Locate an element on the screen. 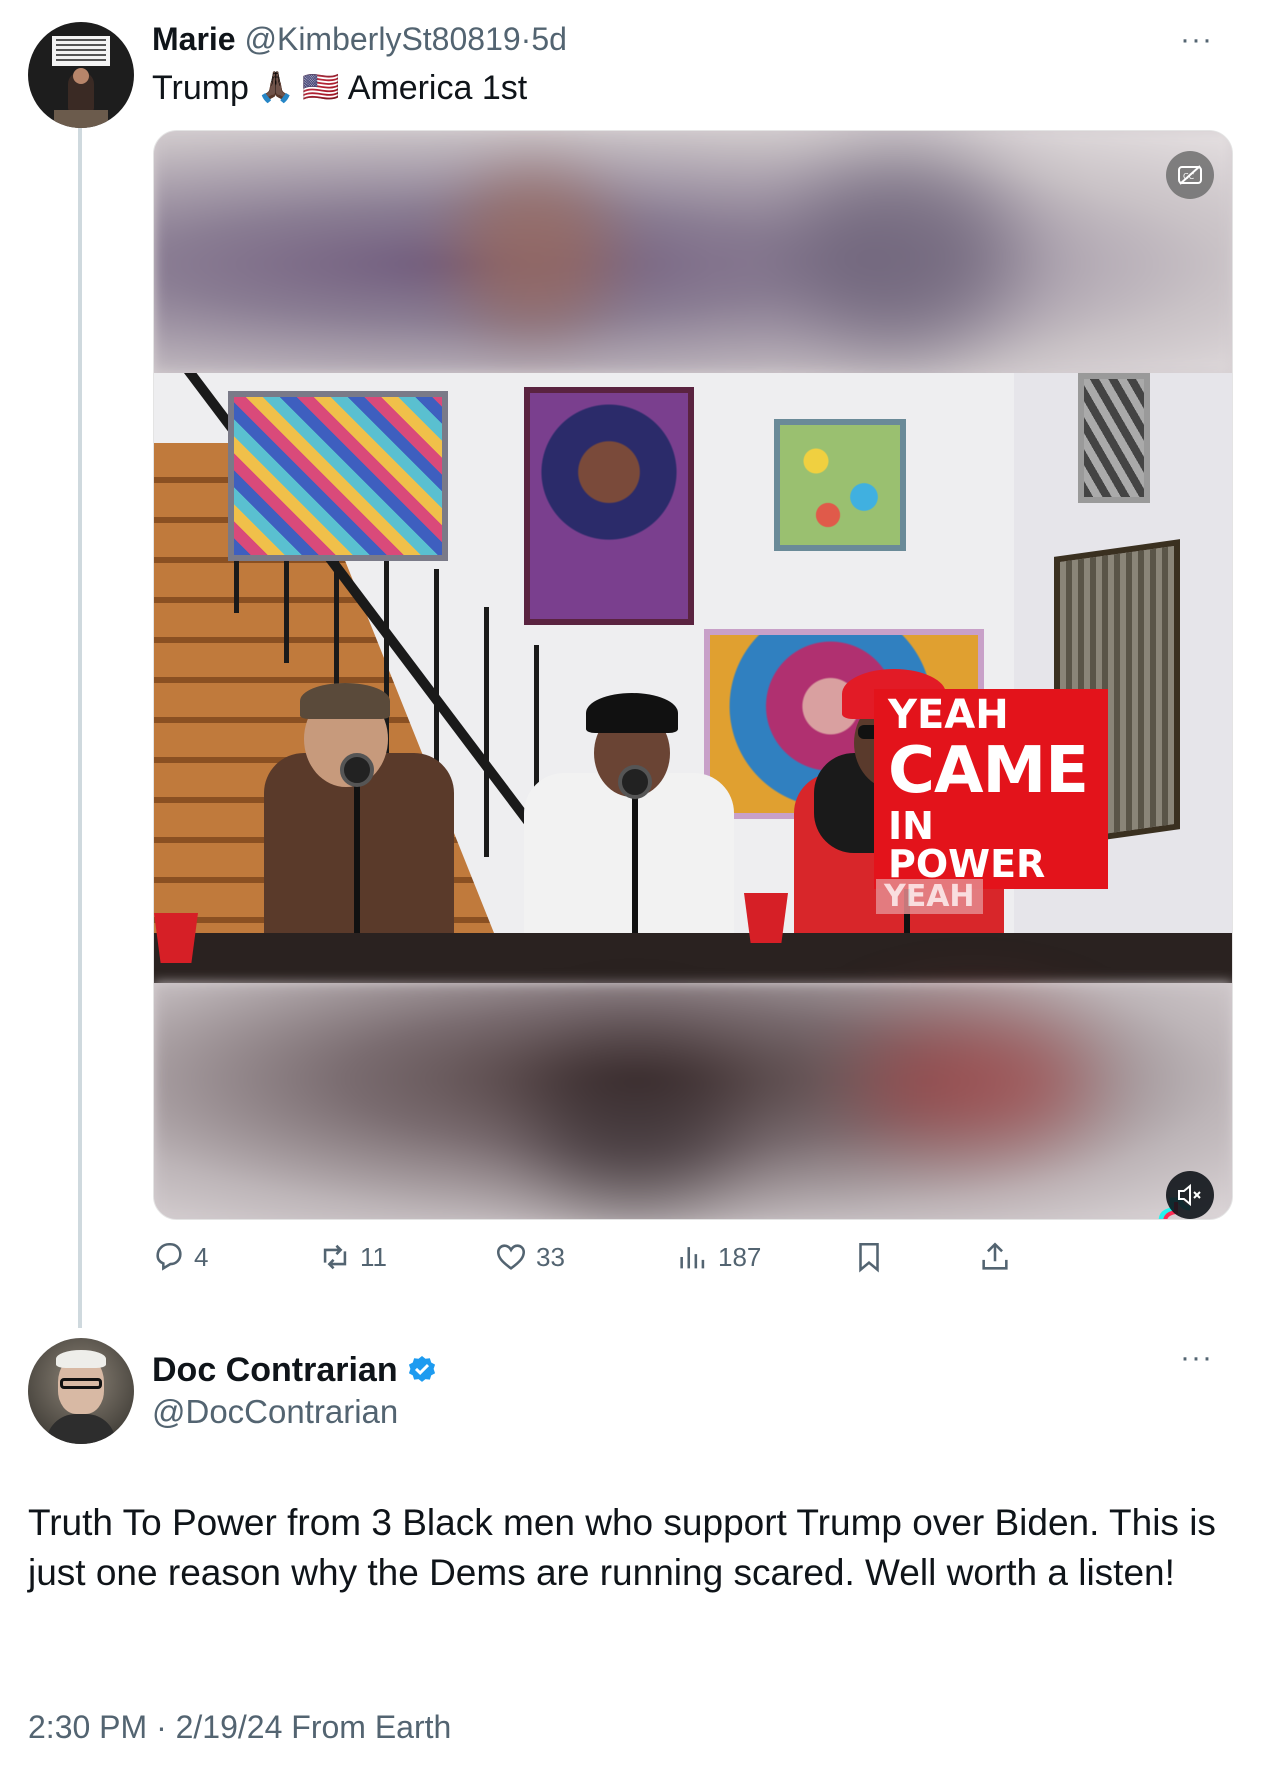 Image resolution: width=1276 pixels, height=1773 pixels. marie-avatar is located at coordinates (81, 75).